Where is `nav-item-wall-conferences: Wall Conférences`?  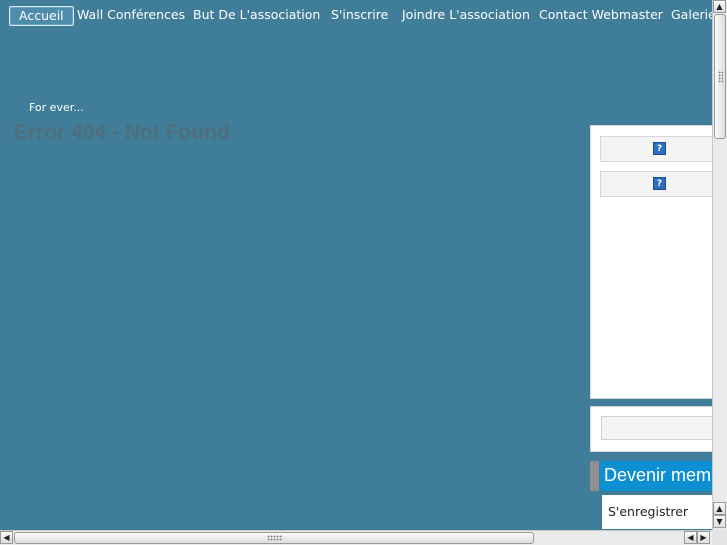 nav-item-wall-conferences: Wall Conférences is located at coordinates (131, 15).